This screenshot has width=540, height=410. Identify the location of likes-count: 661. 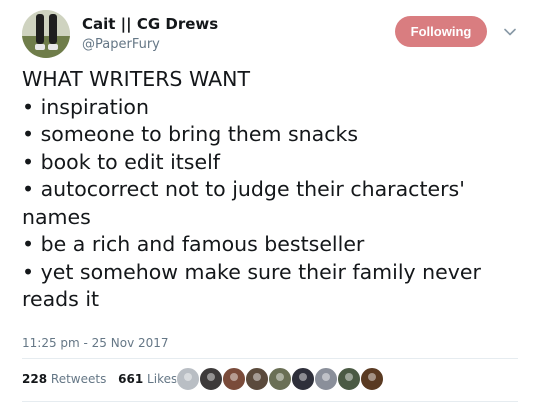
(131, 379).